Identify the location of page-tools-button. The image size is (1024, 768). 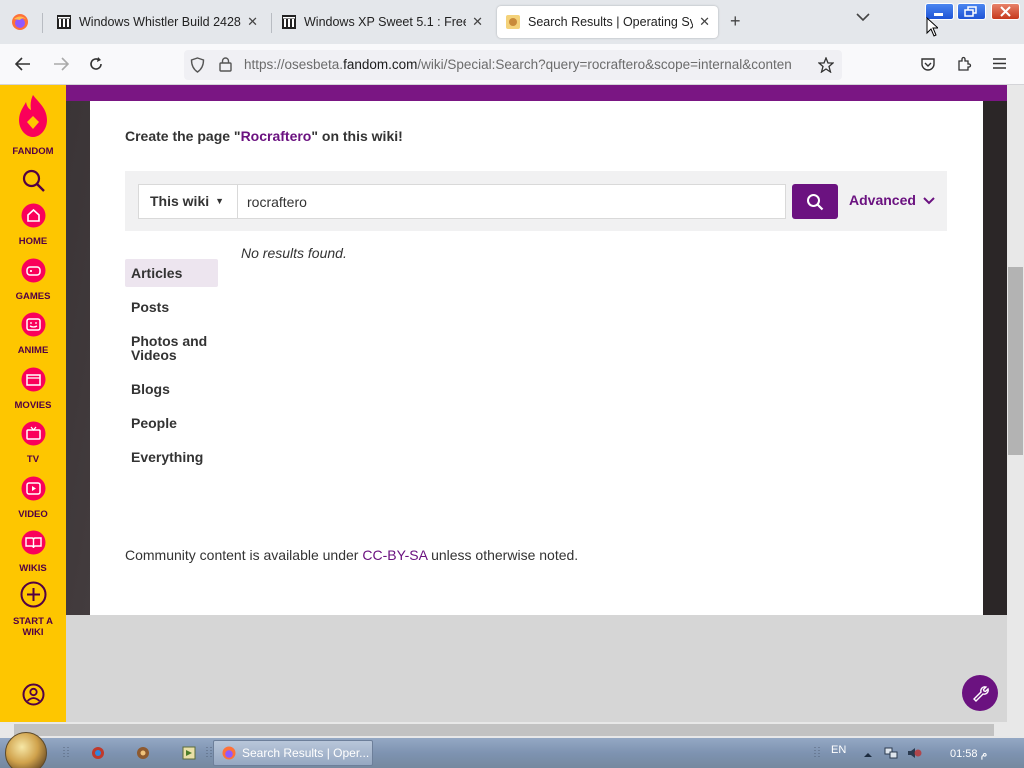
(980, 693).